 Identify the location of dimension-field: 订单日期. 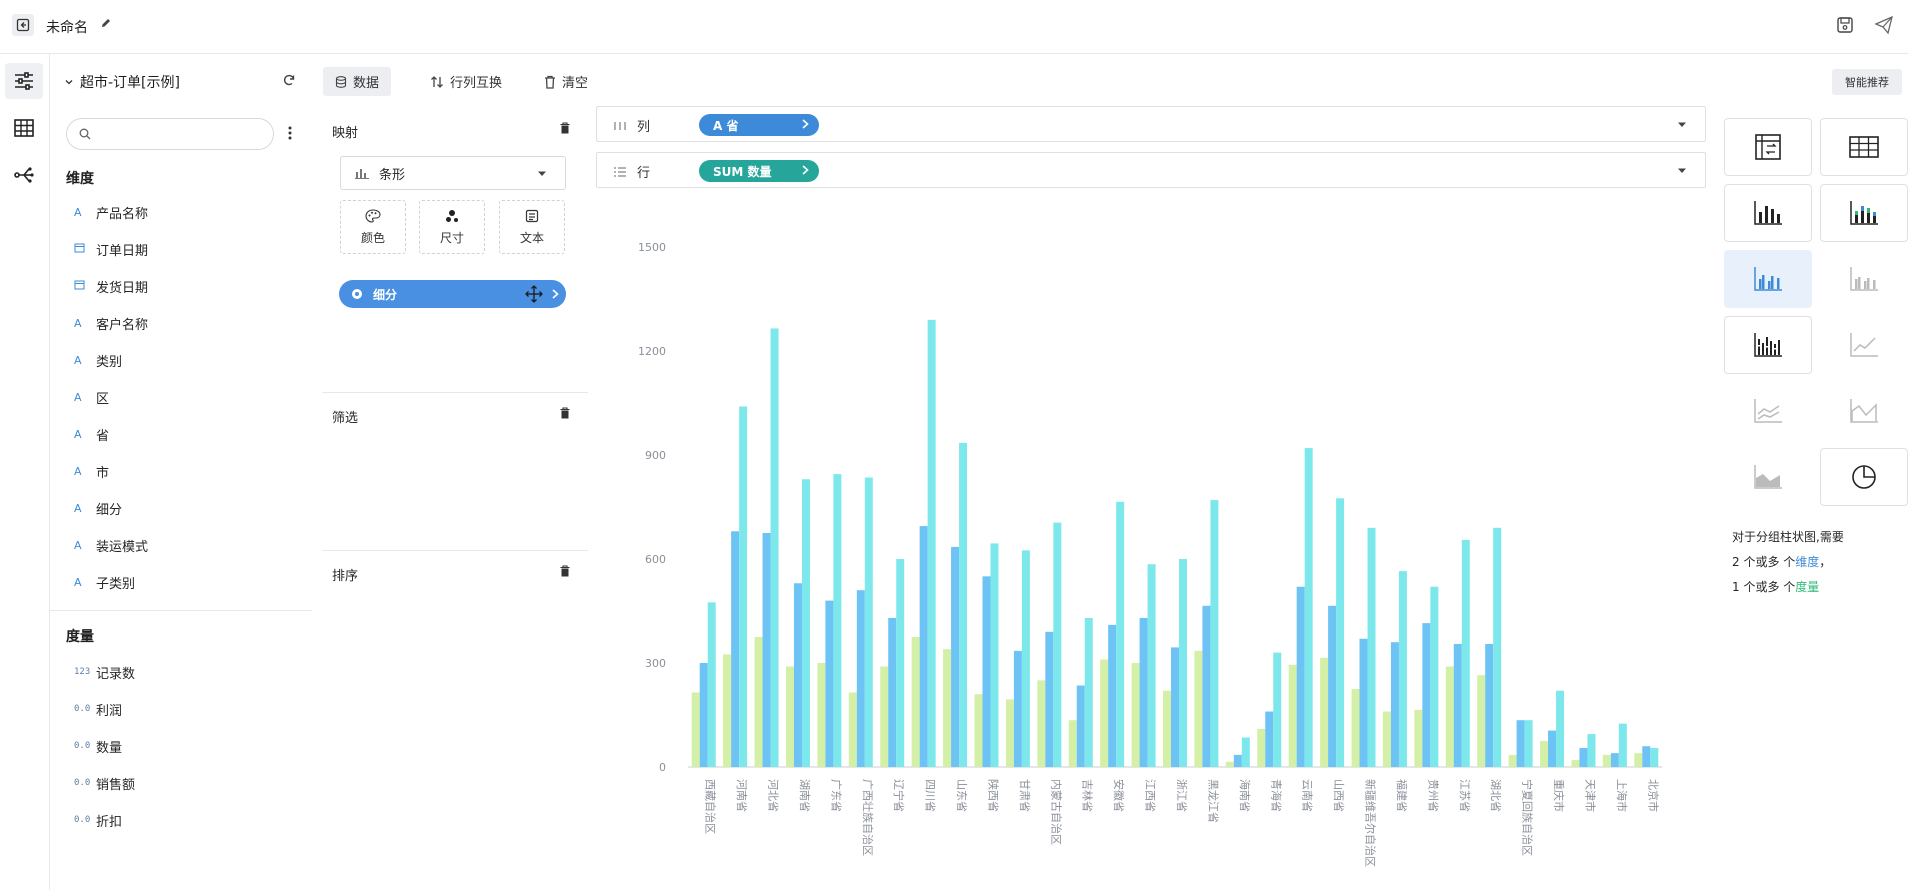
(111, 249).